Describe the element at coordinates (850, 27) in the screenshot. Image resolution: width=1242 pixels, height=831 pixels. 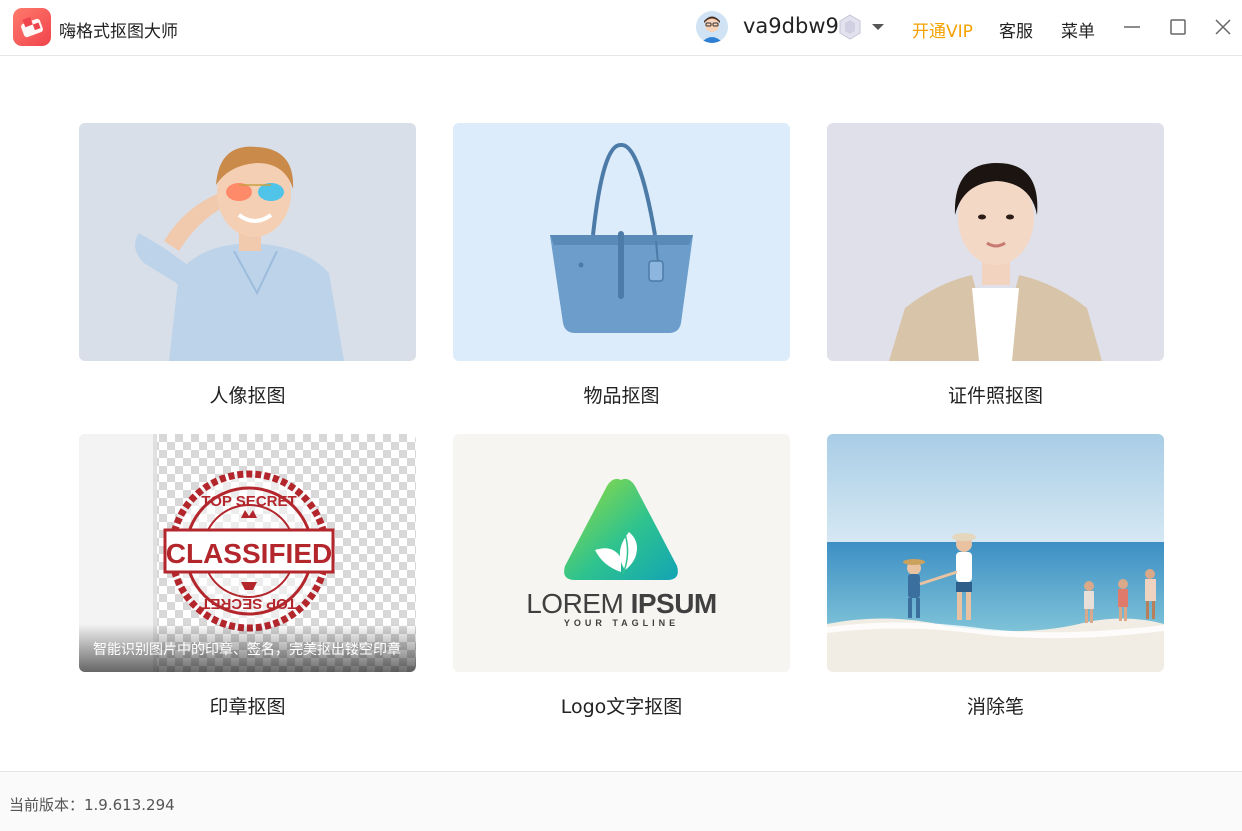
I see `vip-level-badge-icon` at that location.